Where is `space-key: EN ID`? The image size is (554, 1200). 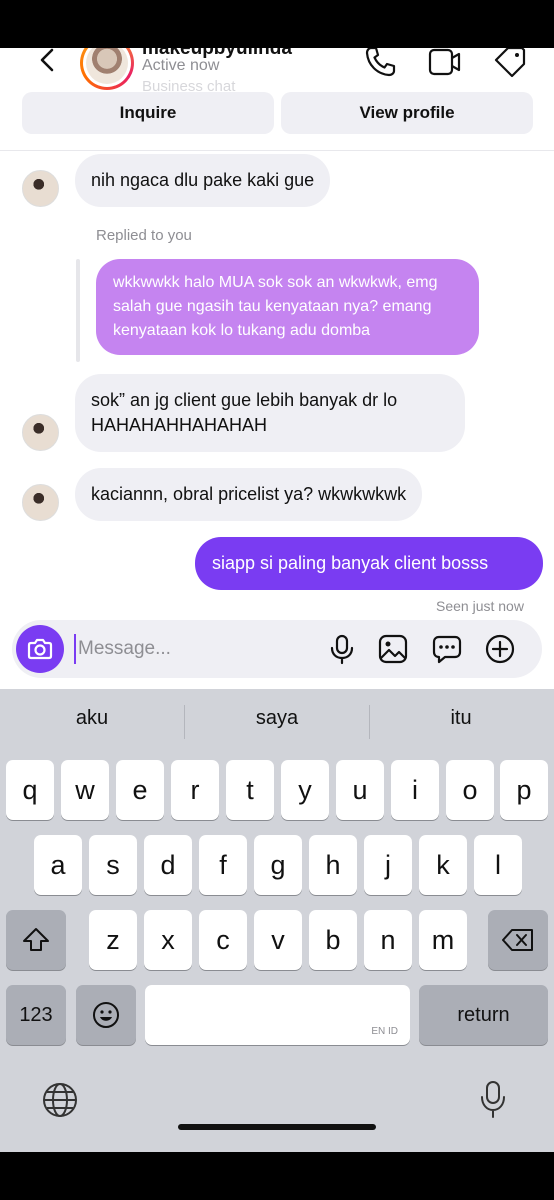 space-key: EN ID is located at coordinates (277, 1015).